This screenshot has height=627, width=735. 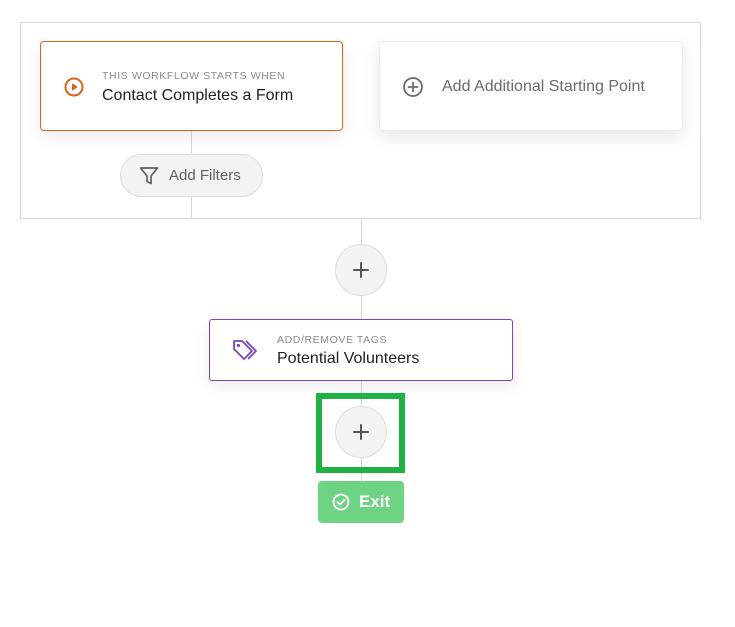 What do you see at coordinates (205, 175) in the screenshot?
I see `add-filters-label: Add Filters` at bounding box center [205, 175].